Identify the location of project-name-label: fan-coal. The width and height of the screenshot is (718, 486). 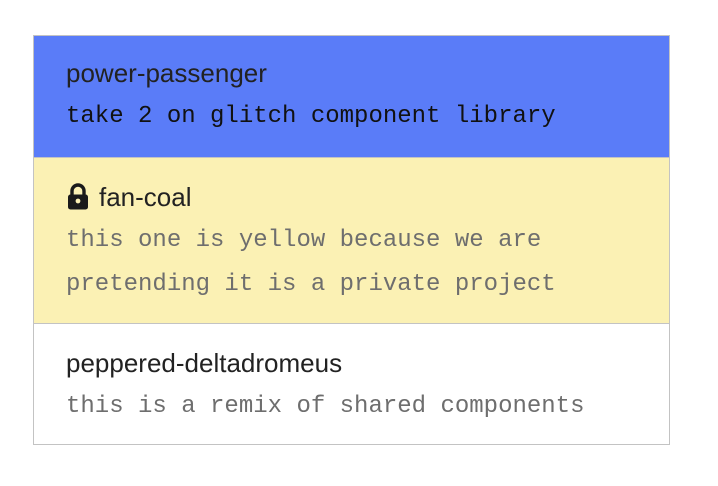
(145, 197).